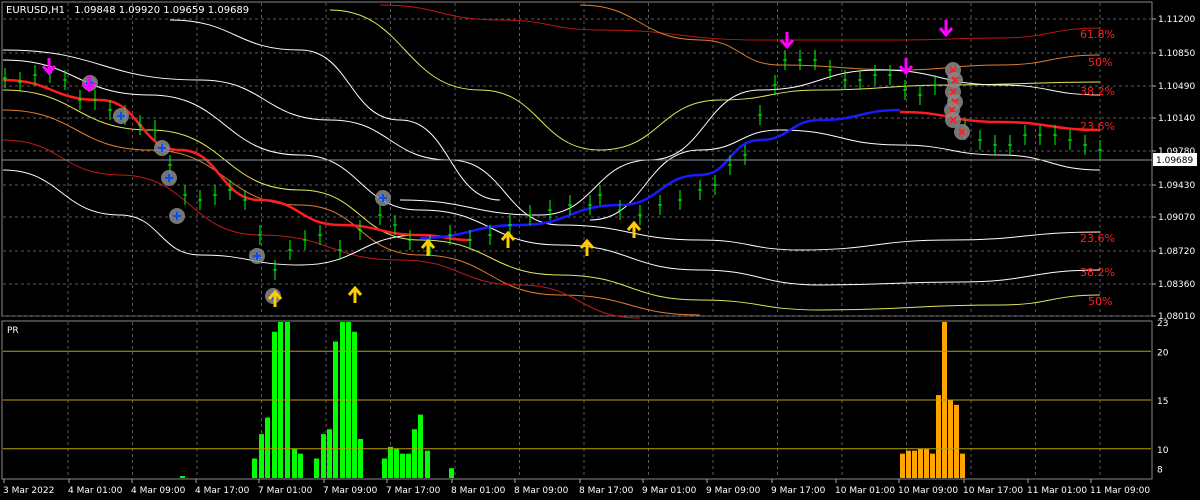 This screenshot has height=500, width=1200. Describe the element at coordinates (865, 491) in the screenshot. I see `time-axis-label: 10 Mar 01:00` at that location.